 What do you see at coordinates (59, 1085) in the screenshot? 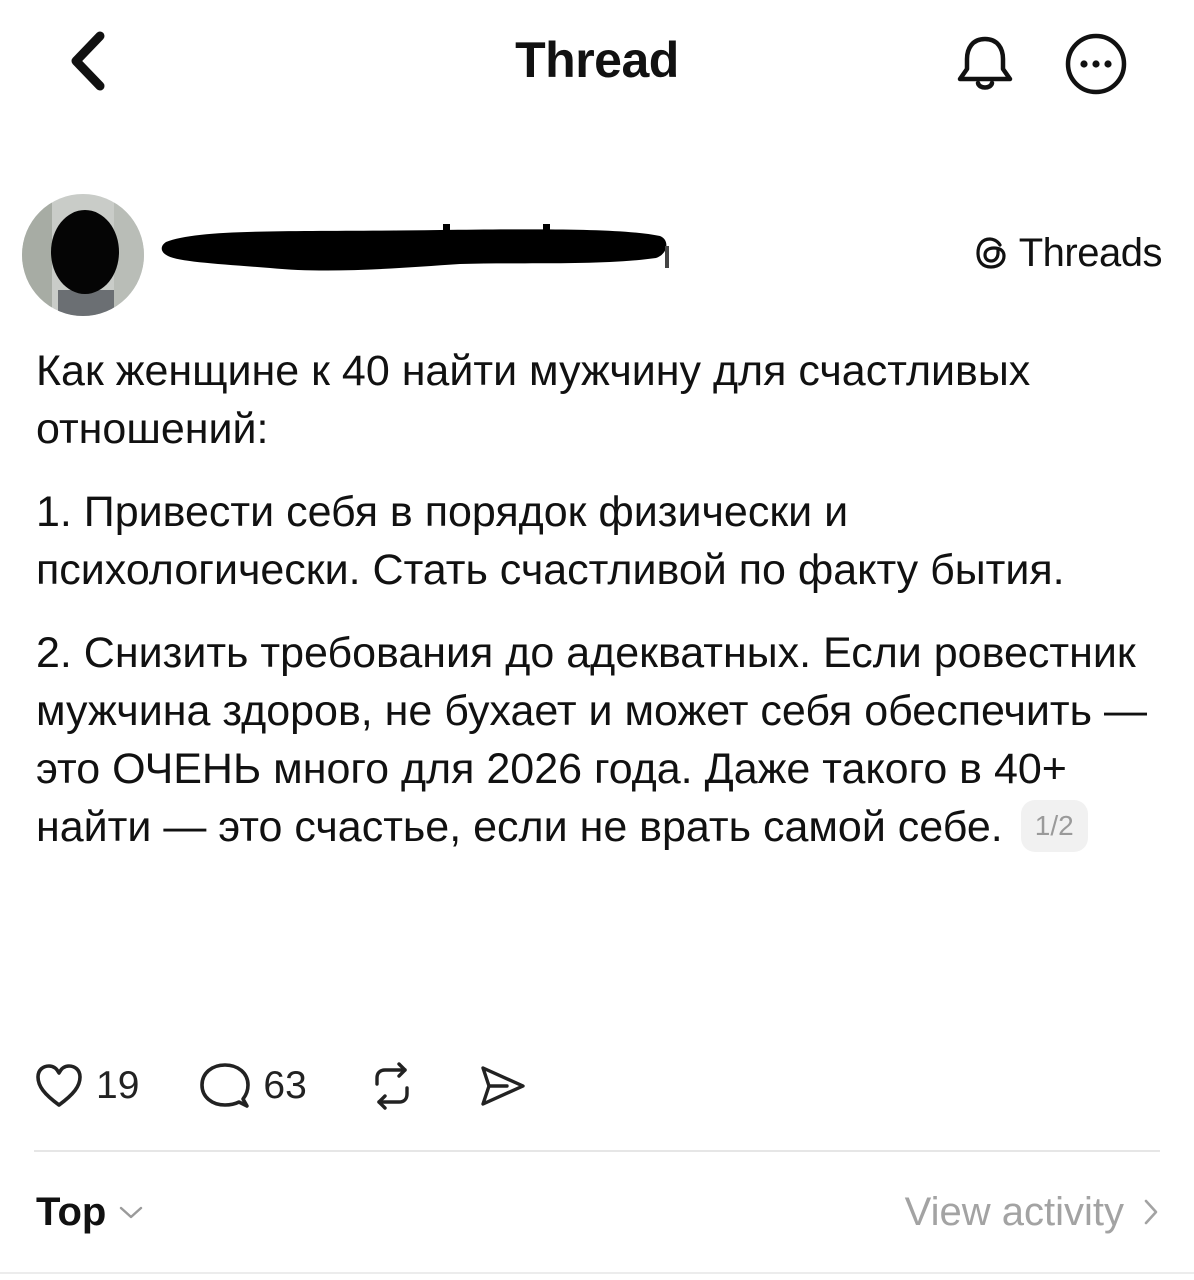
I see `heart-icon` at bounding box center [59, 1085].